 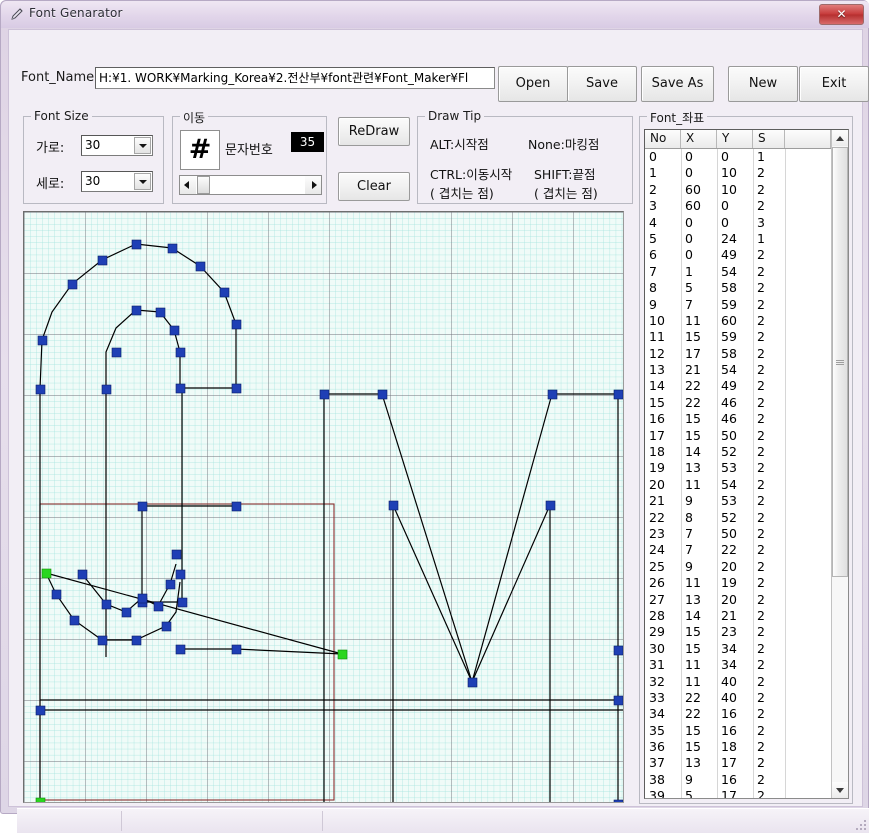 I want to click on table-row: 27 13 20 2, so click(x=738, y=600).